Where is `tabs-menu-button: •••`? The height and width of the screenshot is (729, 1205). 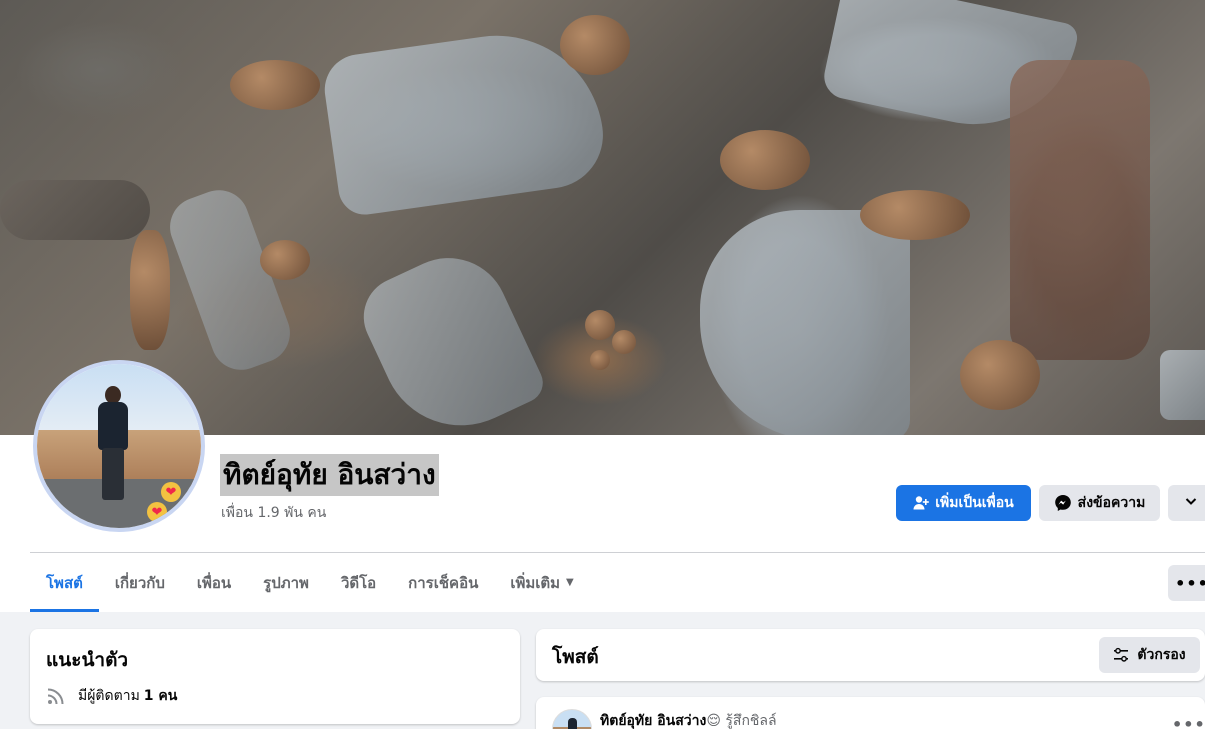
tabs-menu-button: ••• is located at coordinates (1186, 583).